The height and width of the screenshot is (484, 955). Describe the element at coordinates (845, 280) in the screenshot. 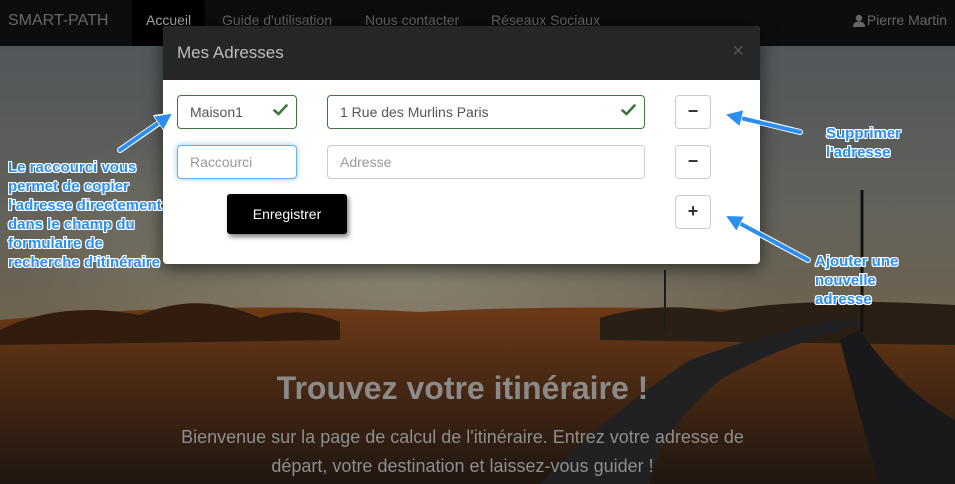

I see `annotation-line: nouvelle` at that location.